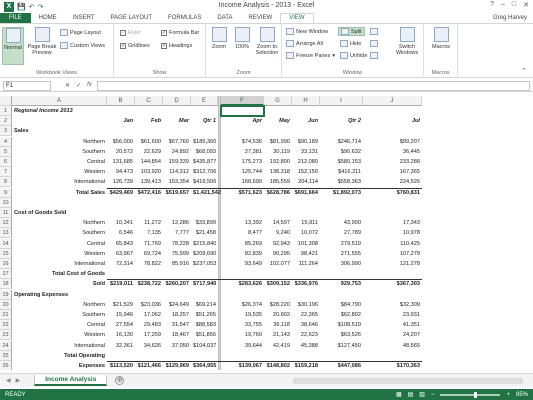 This screenshot has height=400, width=533. What do you see at coordinates (392, 121) in the screenshot?
I see `data-cell: Jul` at bounding box center [392, 121].